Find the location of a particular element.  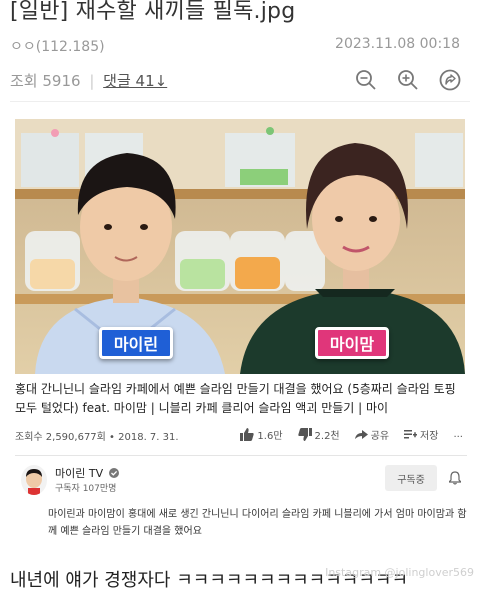

dislike-button: 2.2천 is located at coordinates (318, 434).